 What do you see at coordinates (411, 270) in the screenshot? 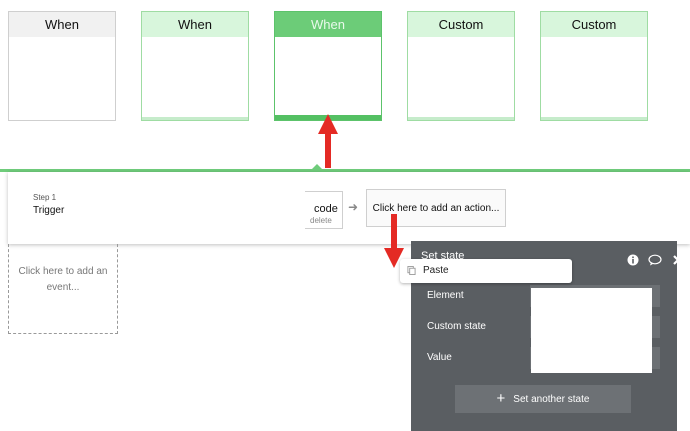
I see `clipboard-icon` at bounding box center [411, 270].